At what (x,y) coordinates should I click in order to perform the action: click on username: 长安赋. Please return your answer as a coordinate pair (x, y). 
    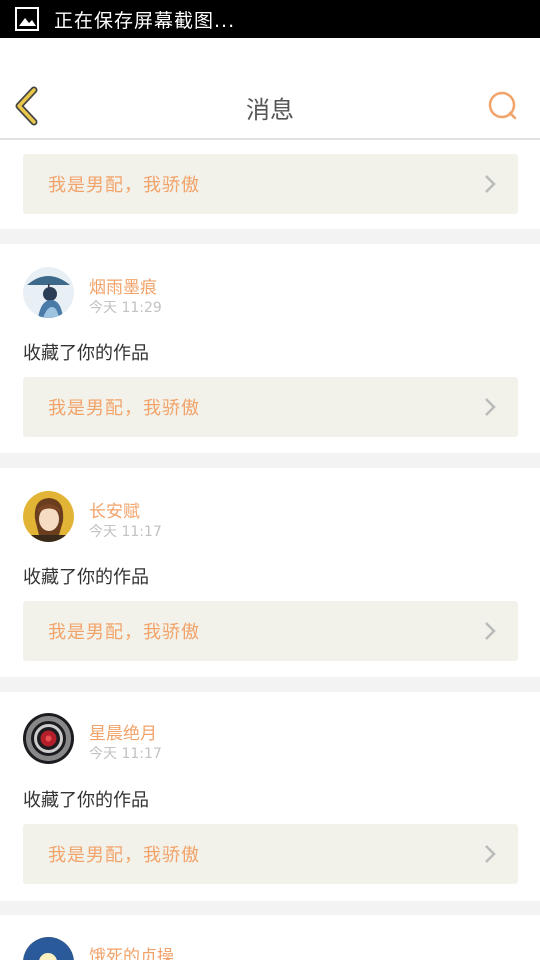
    Looking at the image, I should click on (114, 509).